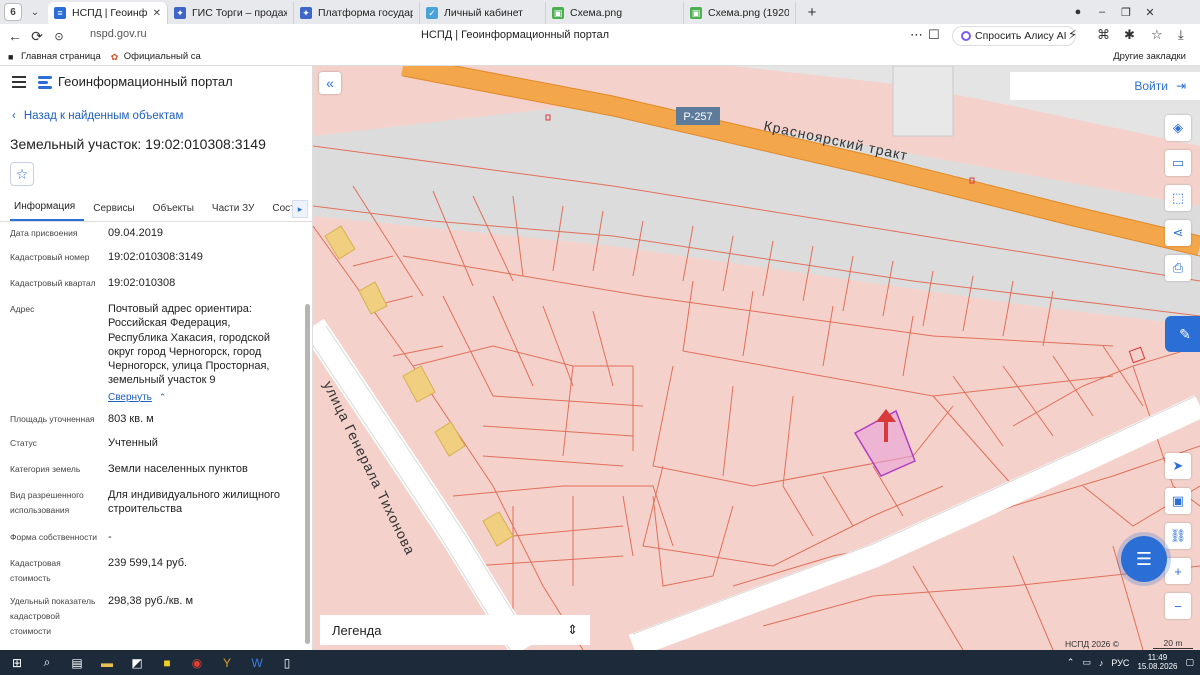 This screenshot has height=675, width=1200. What do you see at coordinates (47, 211) in the screenshot?
I see `tab-information: Информация` at bounding box center [47, 211].